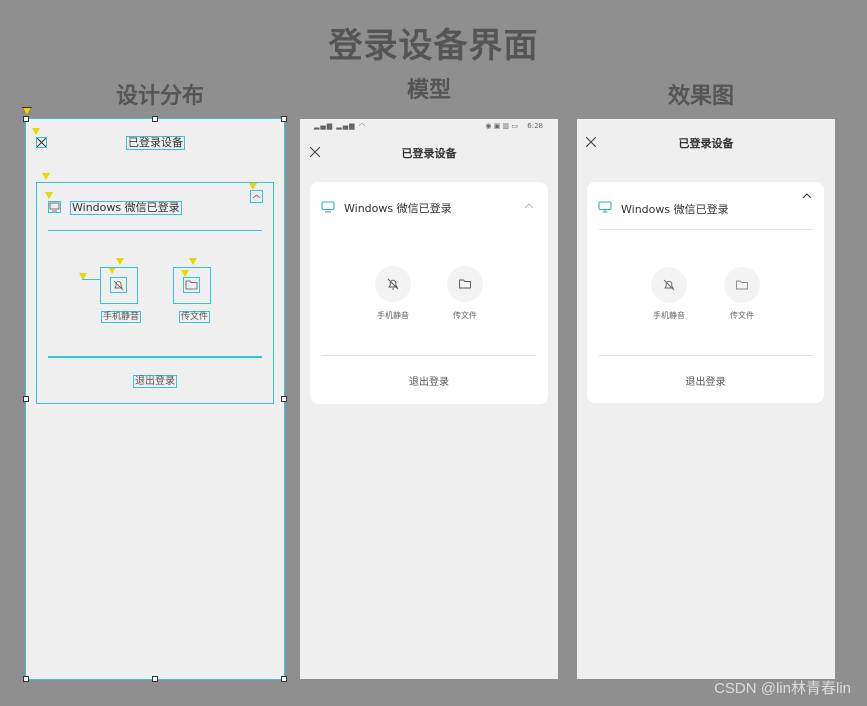 The image size is (867, 706). I want to click on watermark: CSDN @lin林青春lin, so click(782, 688).